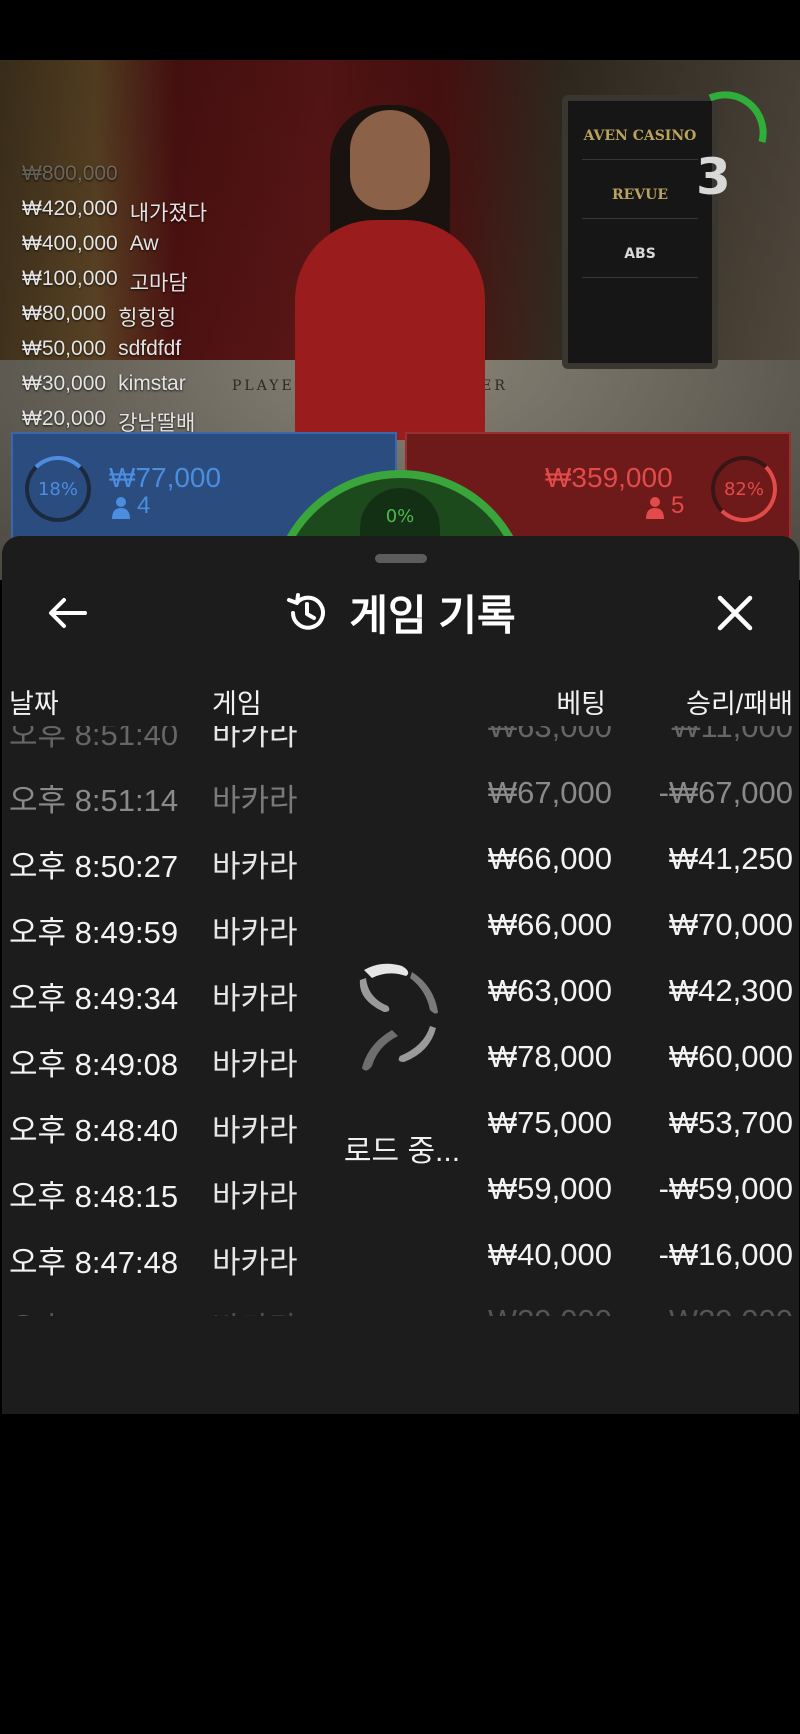  I want to click on history-bet-cell: ₩78,000, so click(549, 1056).